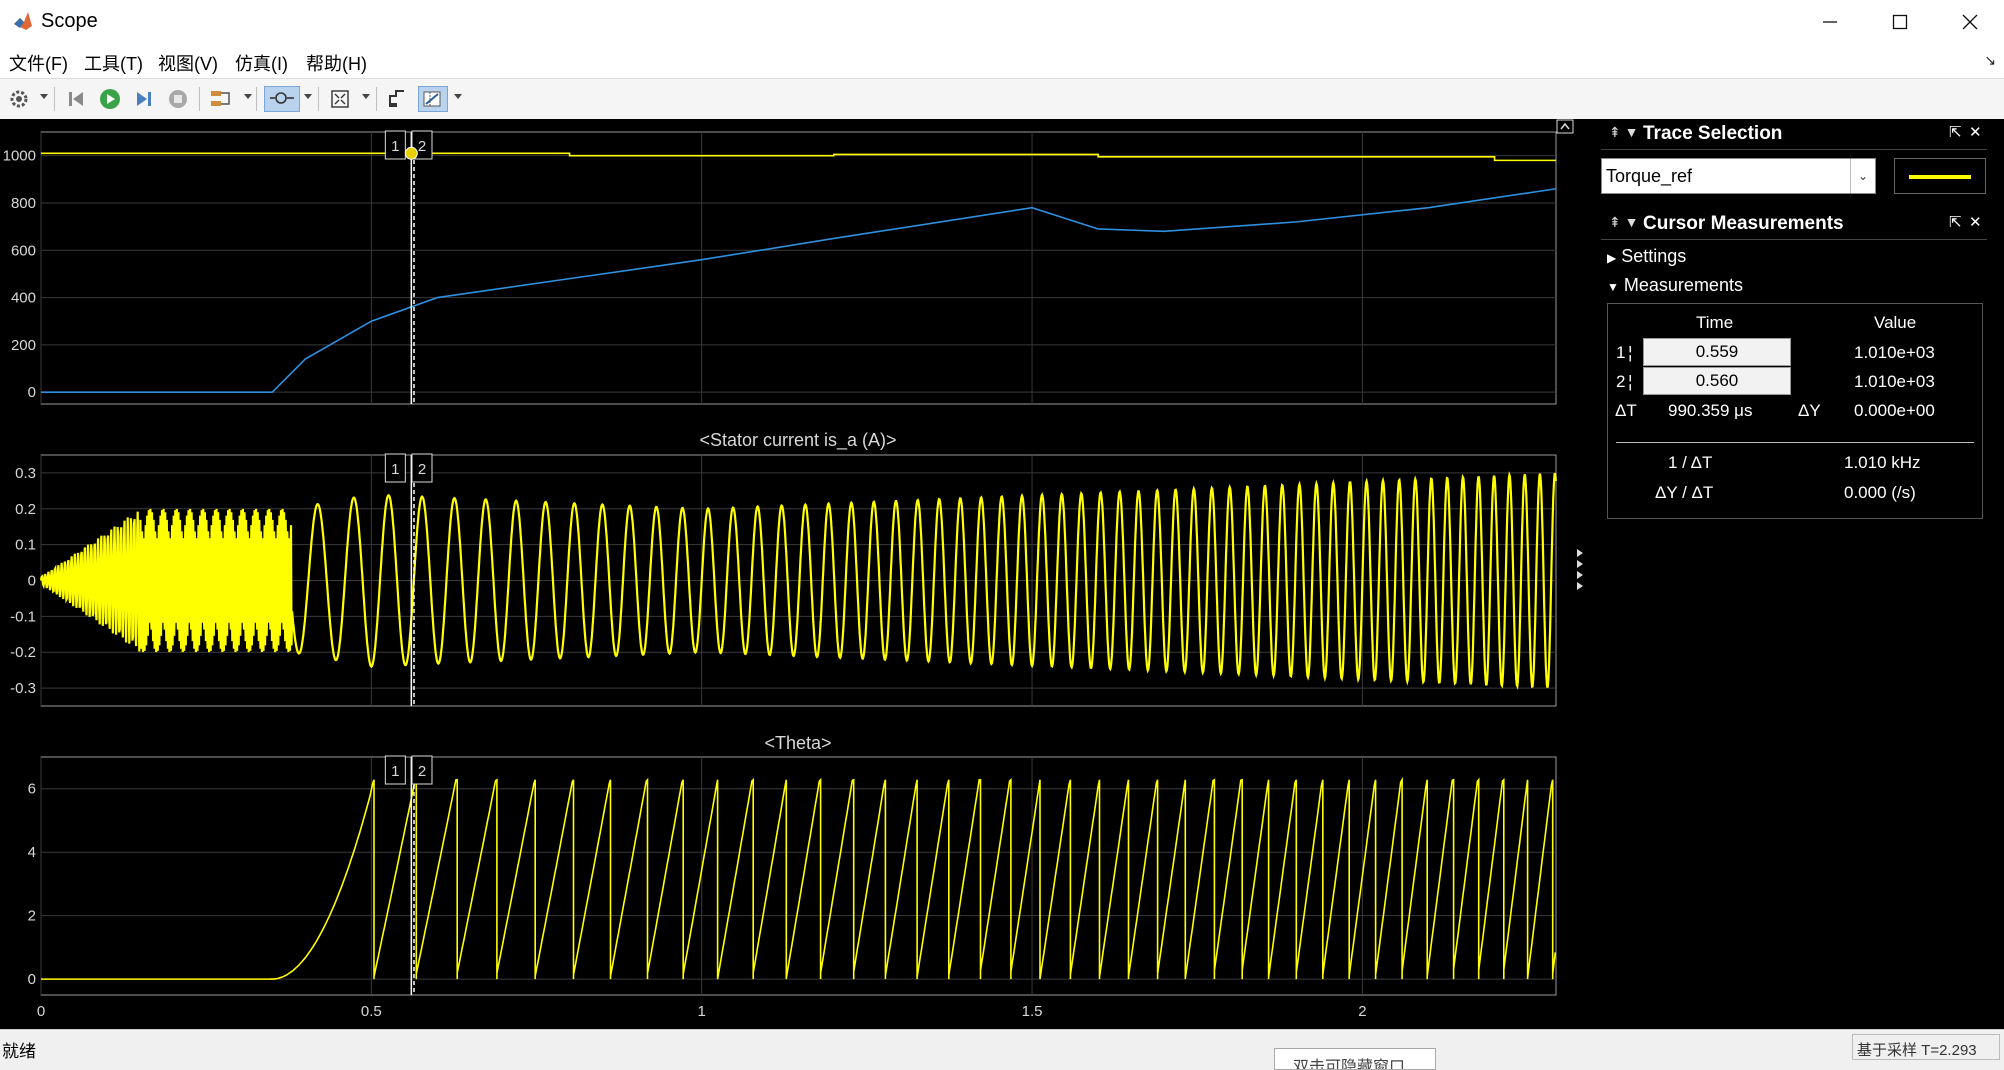 This screenshot has width=2004, height=1070. What do you see at coordinates (25, 509) in the screenshot?
I see `y-tick-label: 0.2` at bounding box center [25, 509].